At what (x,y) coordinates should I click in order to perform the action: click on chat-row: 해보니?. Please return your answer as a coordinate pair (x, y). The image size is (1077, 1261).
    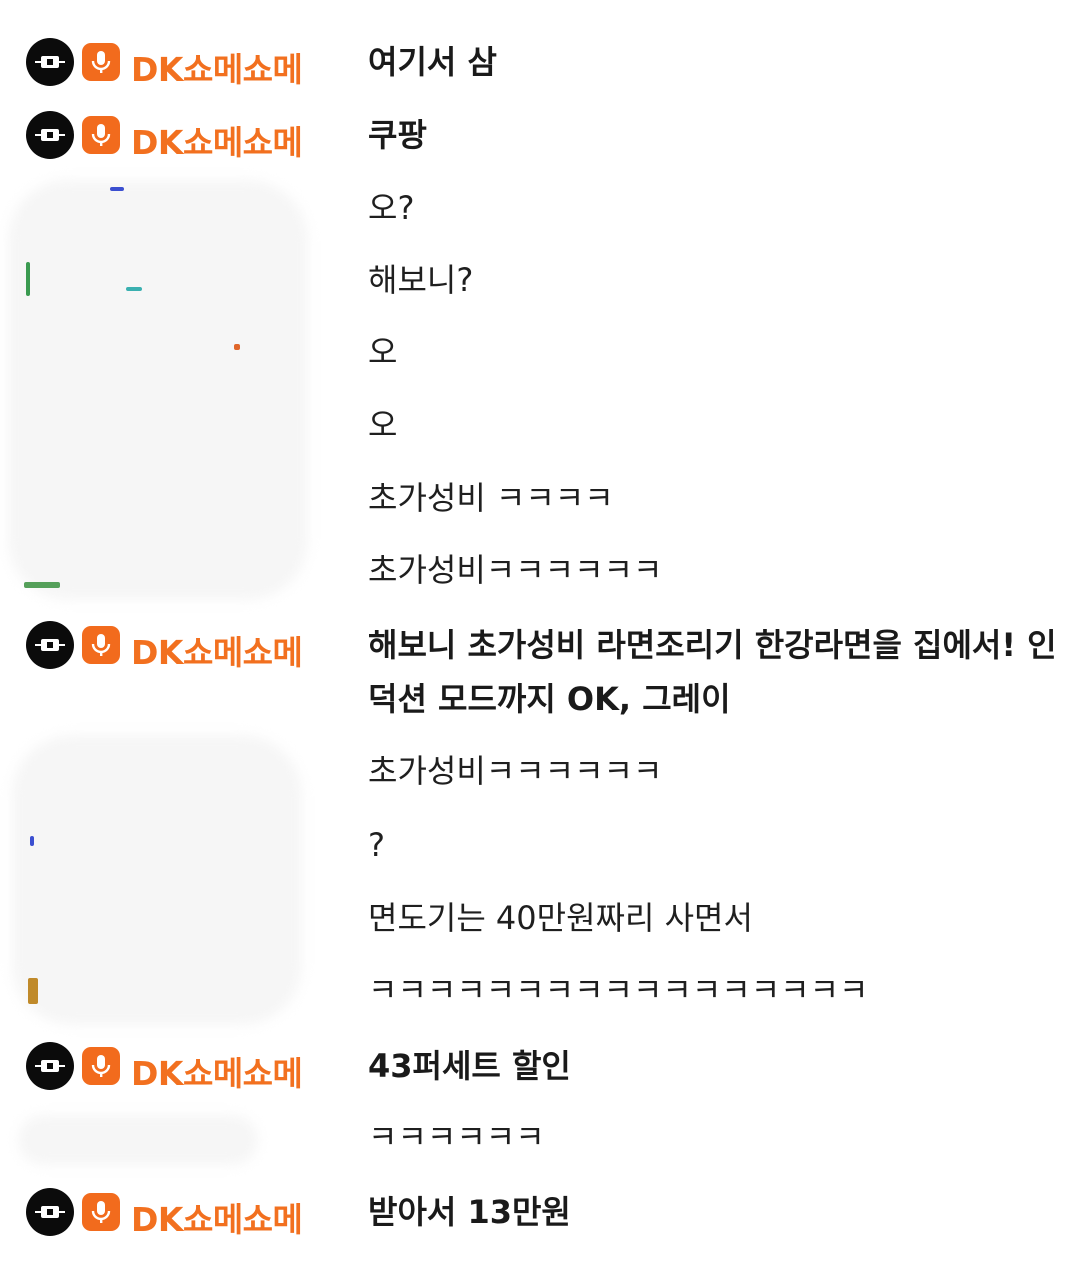
    Looking at the image, I should click on (538, 280).